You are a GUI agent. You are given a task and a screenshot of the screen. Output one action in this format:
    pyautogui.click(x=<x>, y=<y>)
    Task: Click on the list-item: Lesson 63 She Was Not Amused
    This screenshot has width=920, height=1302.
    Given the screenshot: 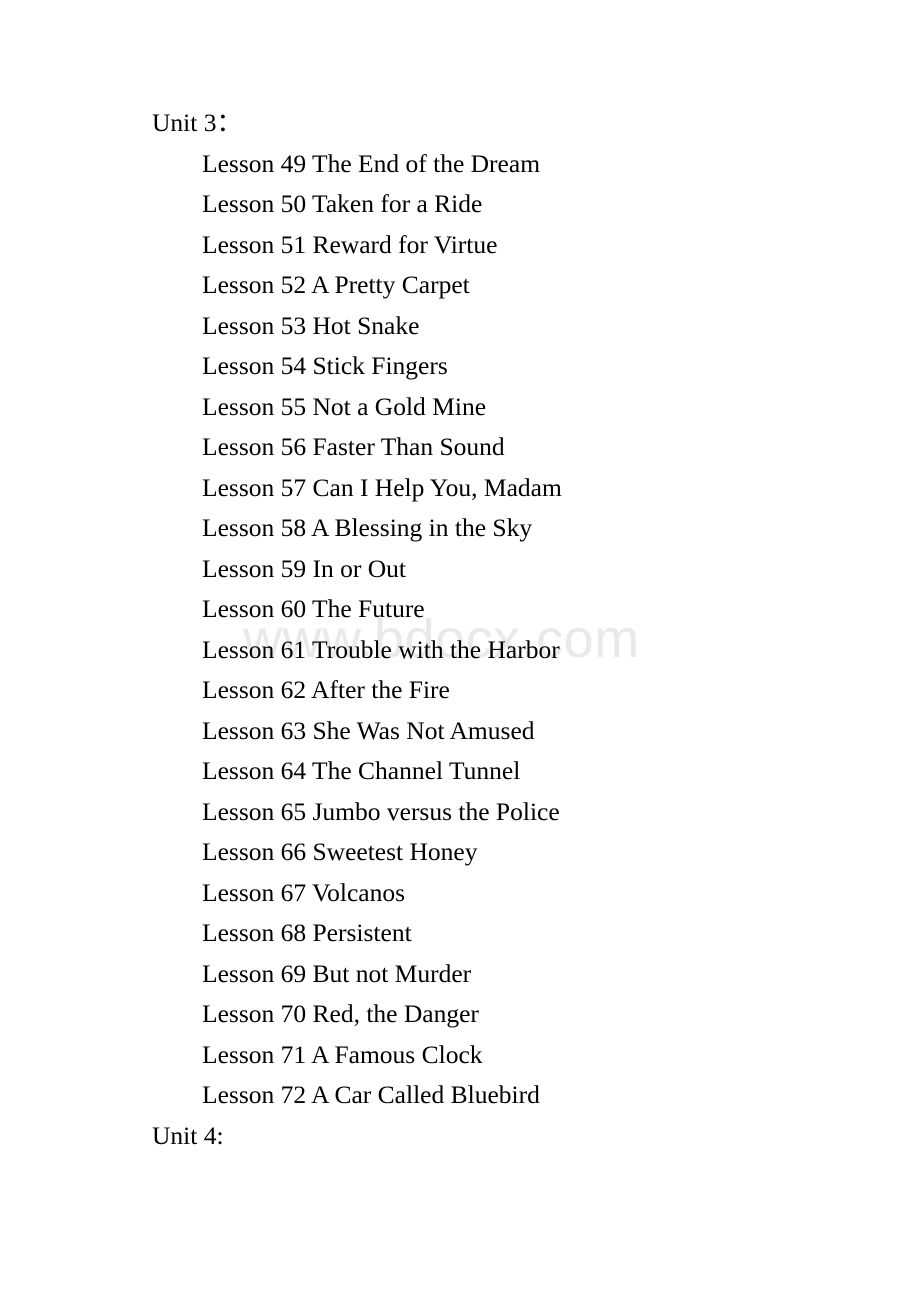 What is the action you would take?
    pyautogui.click(x=368, y=730)
    